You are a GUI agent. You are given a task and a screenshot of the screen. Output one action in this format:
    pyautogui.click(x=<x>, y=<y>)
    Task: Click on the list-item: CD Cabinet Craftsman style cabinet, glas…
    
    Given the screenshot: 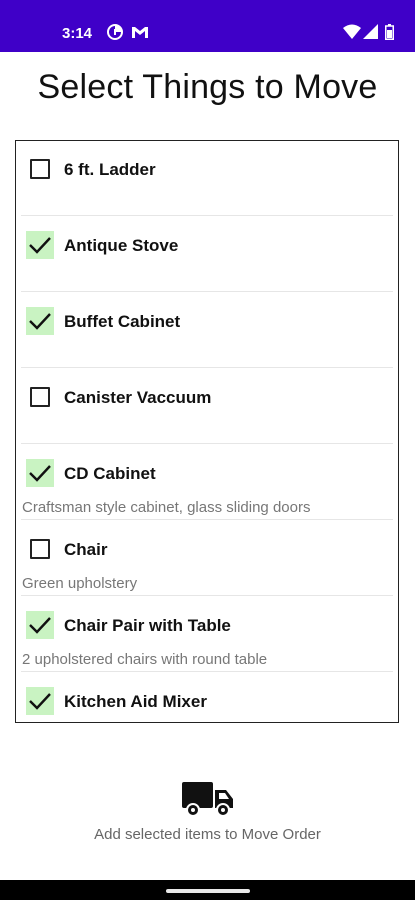 What is the action you would take?
    pyautogui.click(x=207, y=482)
    